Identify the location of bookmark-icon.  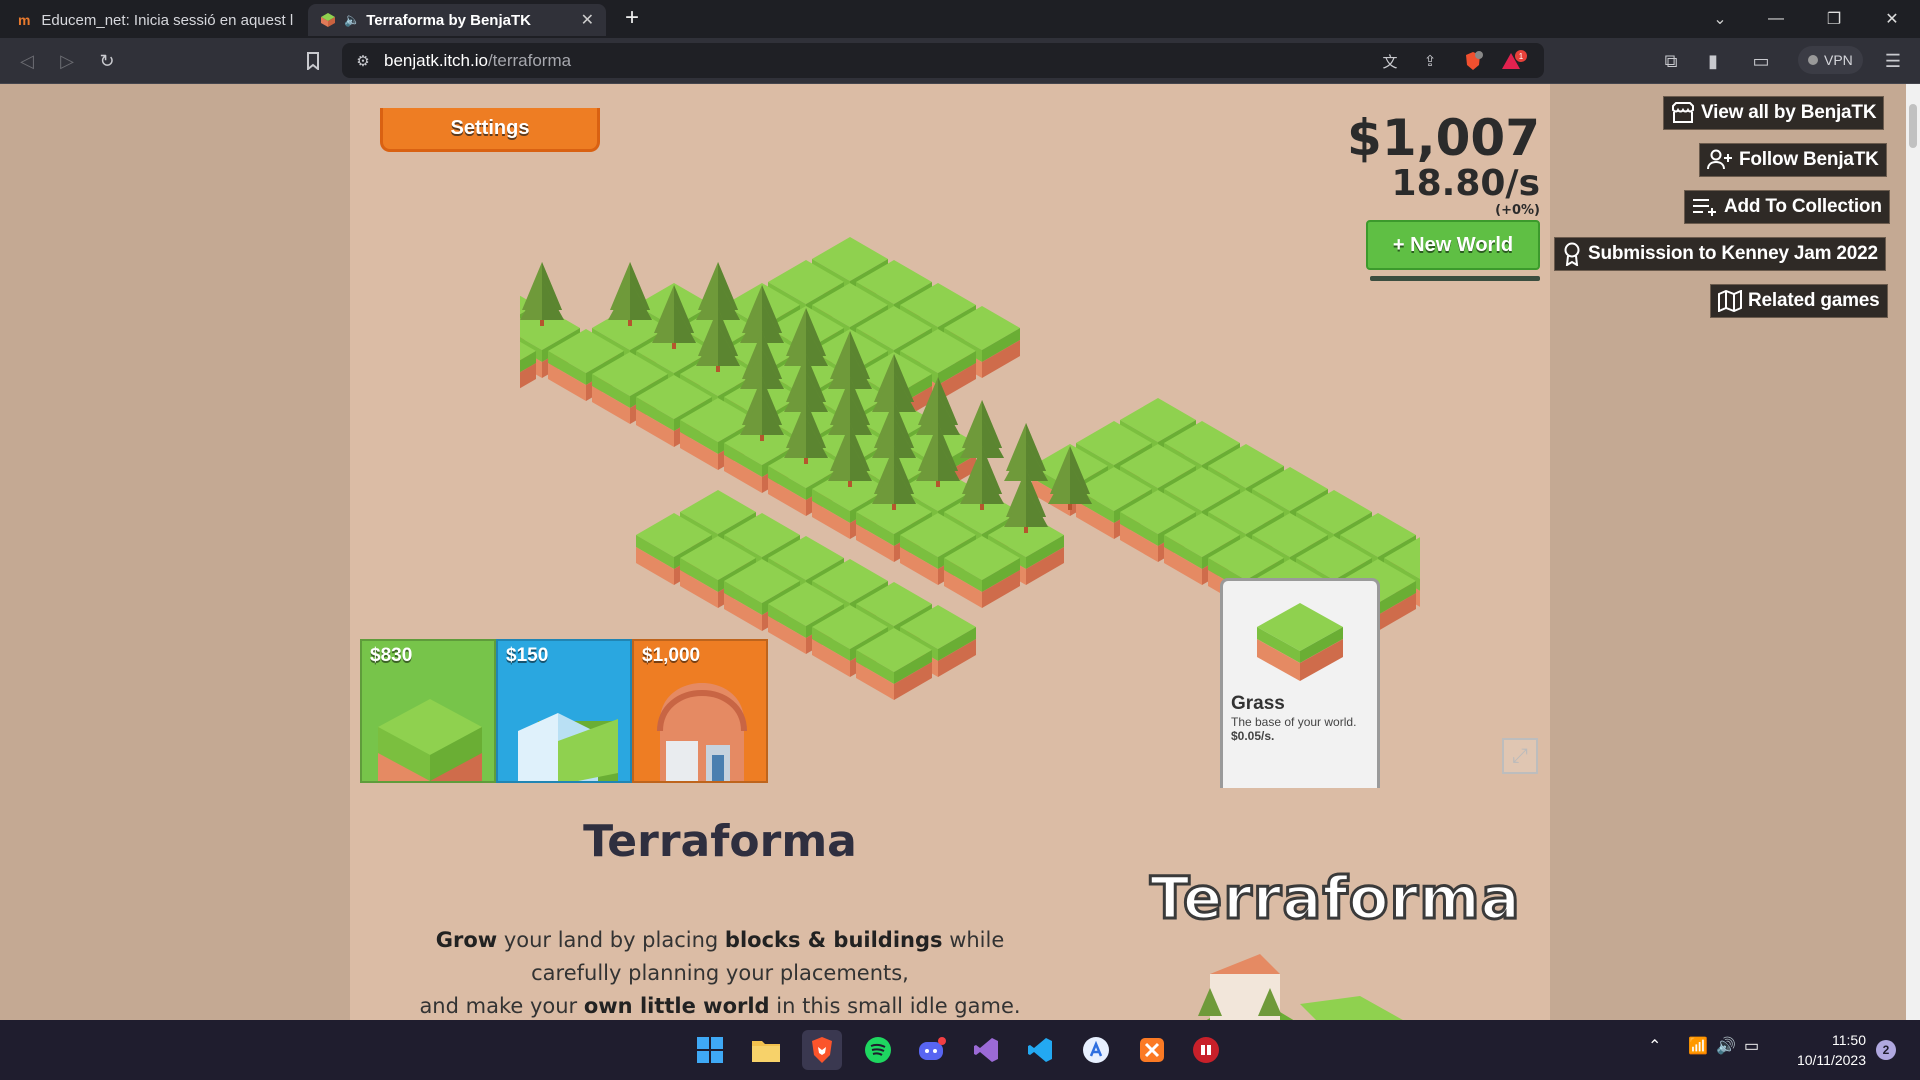
(313, 61).